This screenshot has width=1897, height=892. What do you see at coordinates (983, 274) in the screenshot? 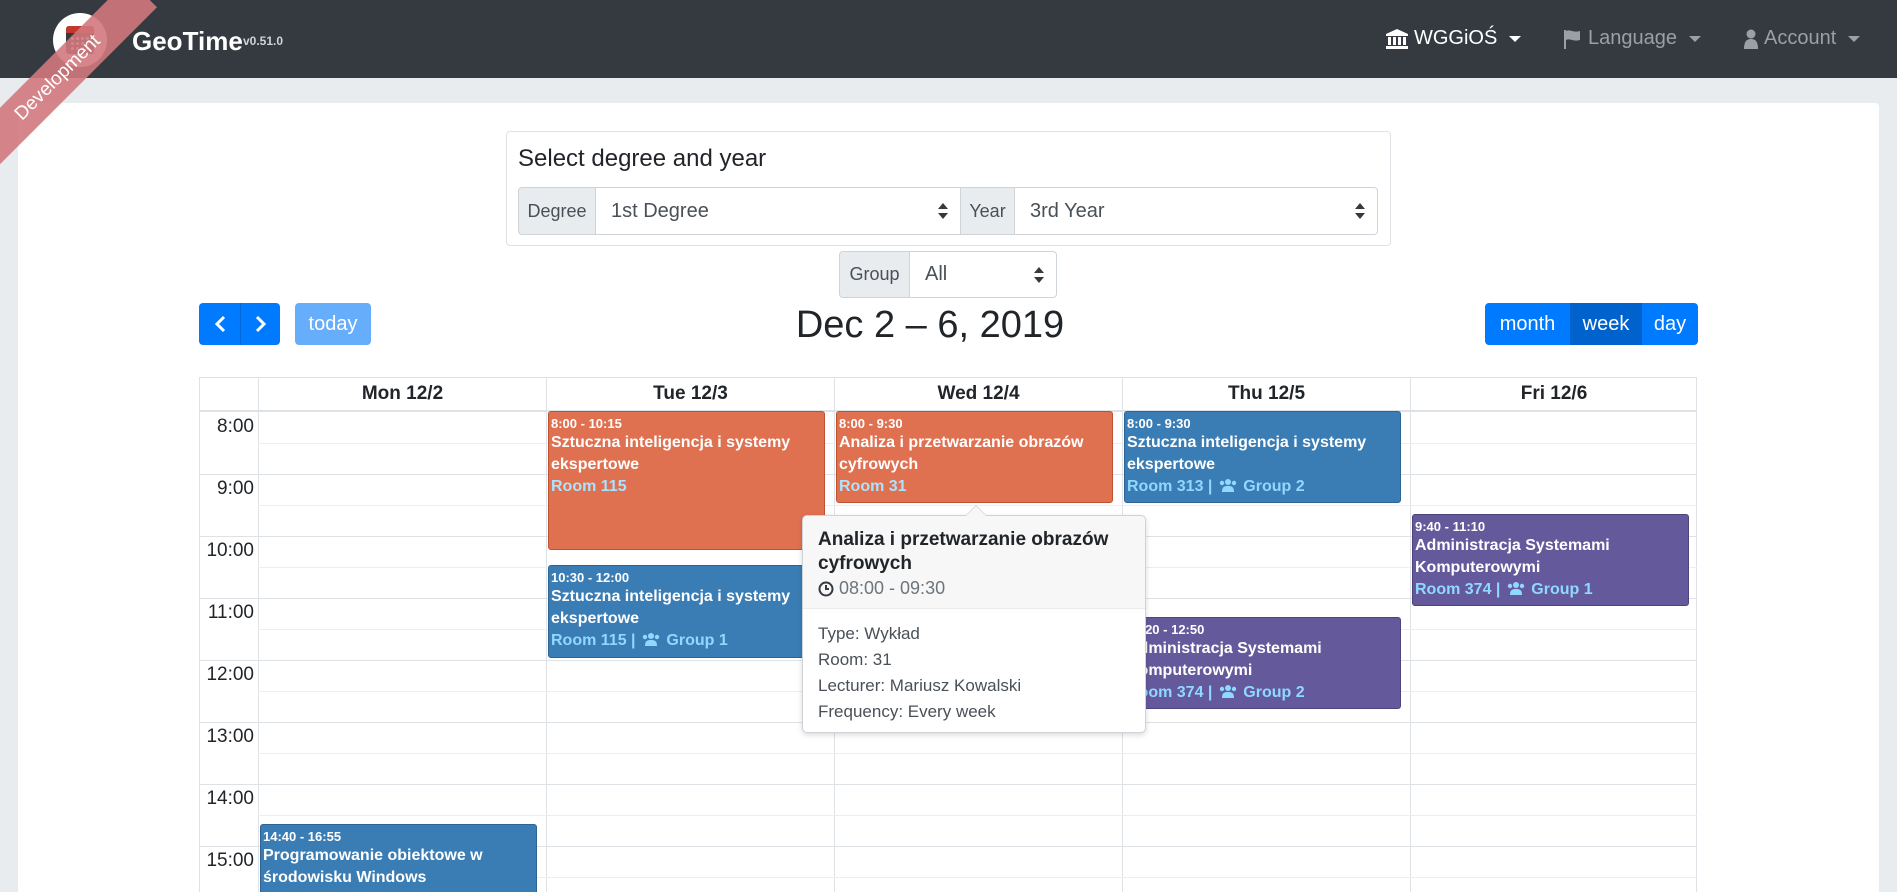
I see `group-select: All` at bounding box center [983, 274].